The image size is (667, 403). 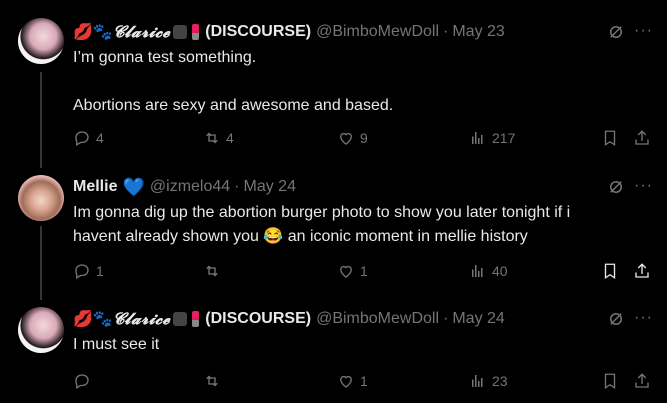 I want to click on tweet-text-segment: havent already shown you, so click(x=168, y=236).